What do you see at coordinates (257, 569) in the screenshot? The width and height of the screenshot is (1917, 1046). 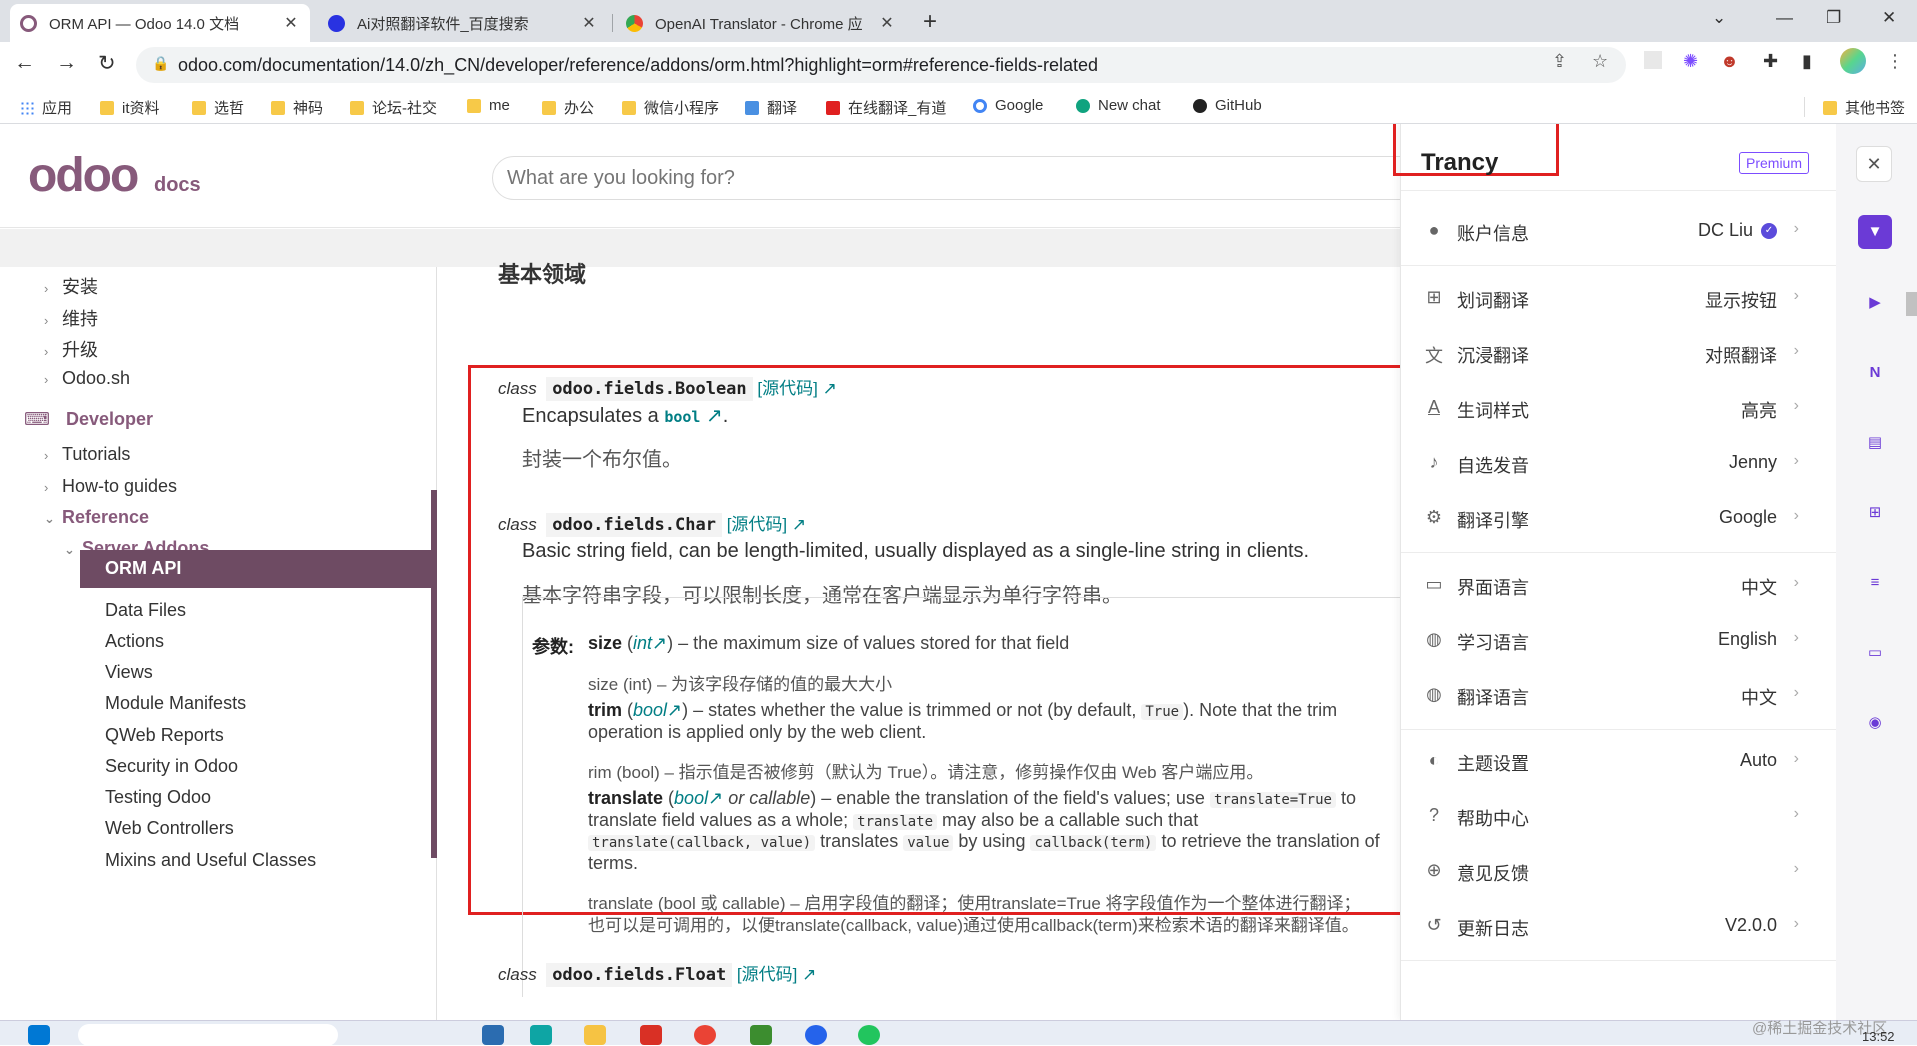 I see `sidebar-item-orm-api: ORM API` at bounding box center [257, 569].